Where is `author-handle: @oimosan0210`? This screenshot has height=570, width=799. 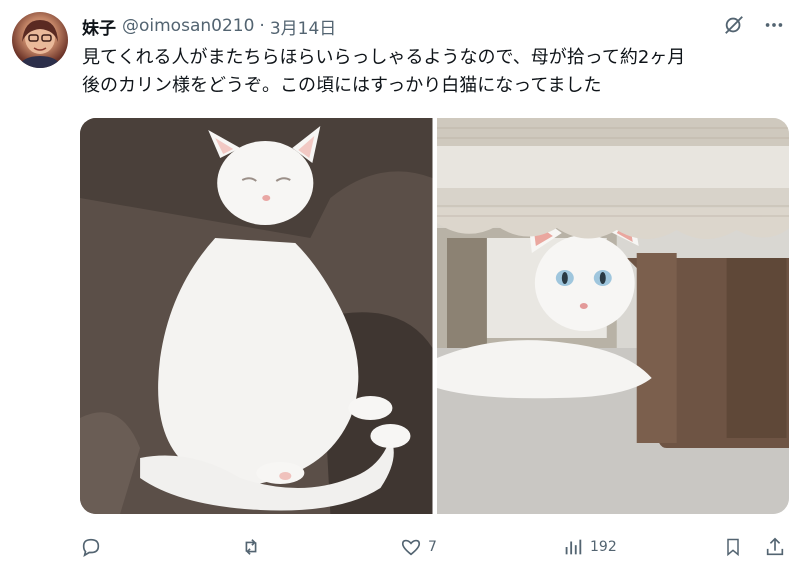 author-handle: @oimosan0210 is located at coordinates (188, 26).